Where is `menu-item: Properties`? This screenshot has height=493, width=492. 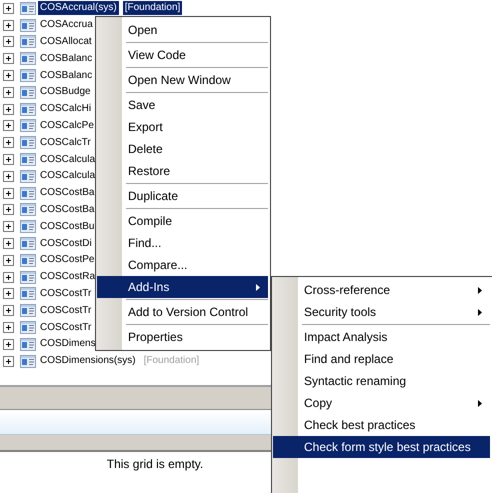 menu-item: Properties is located at coordinates (182, 337).